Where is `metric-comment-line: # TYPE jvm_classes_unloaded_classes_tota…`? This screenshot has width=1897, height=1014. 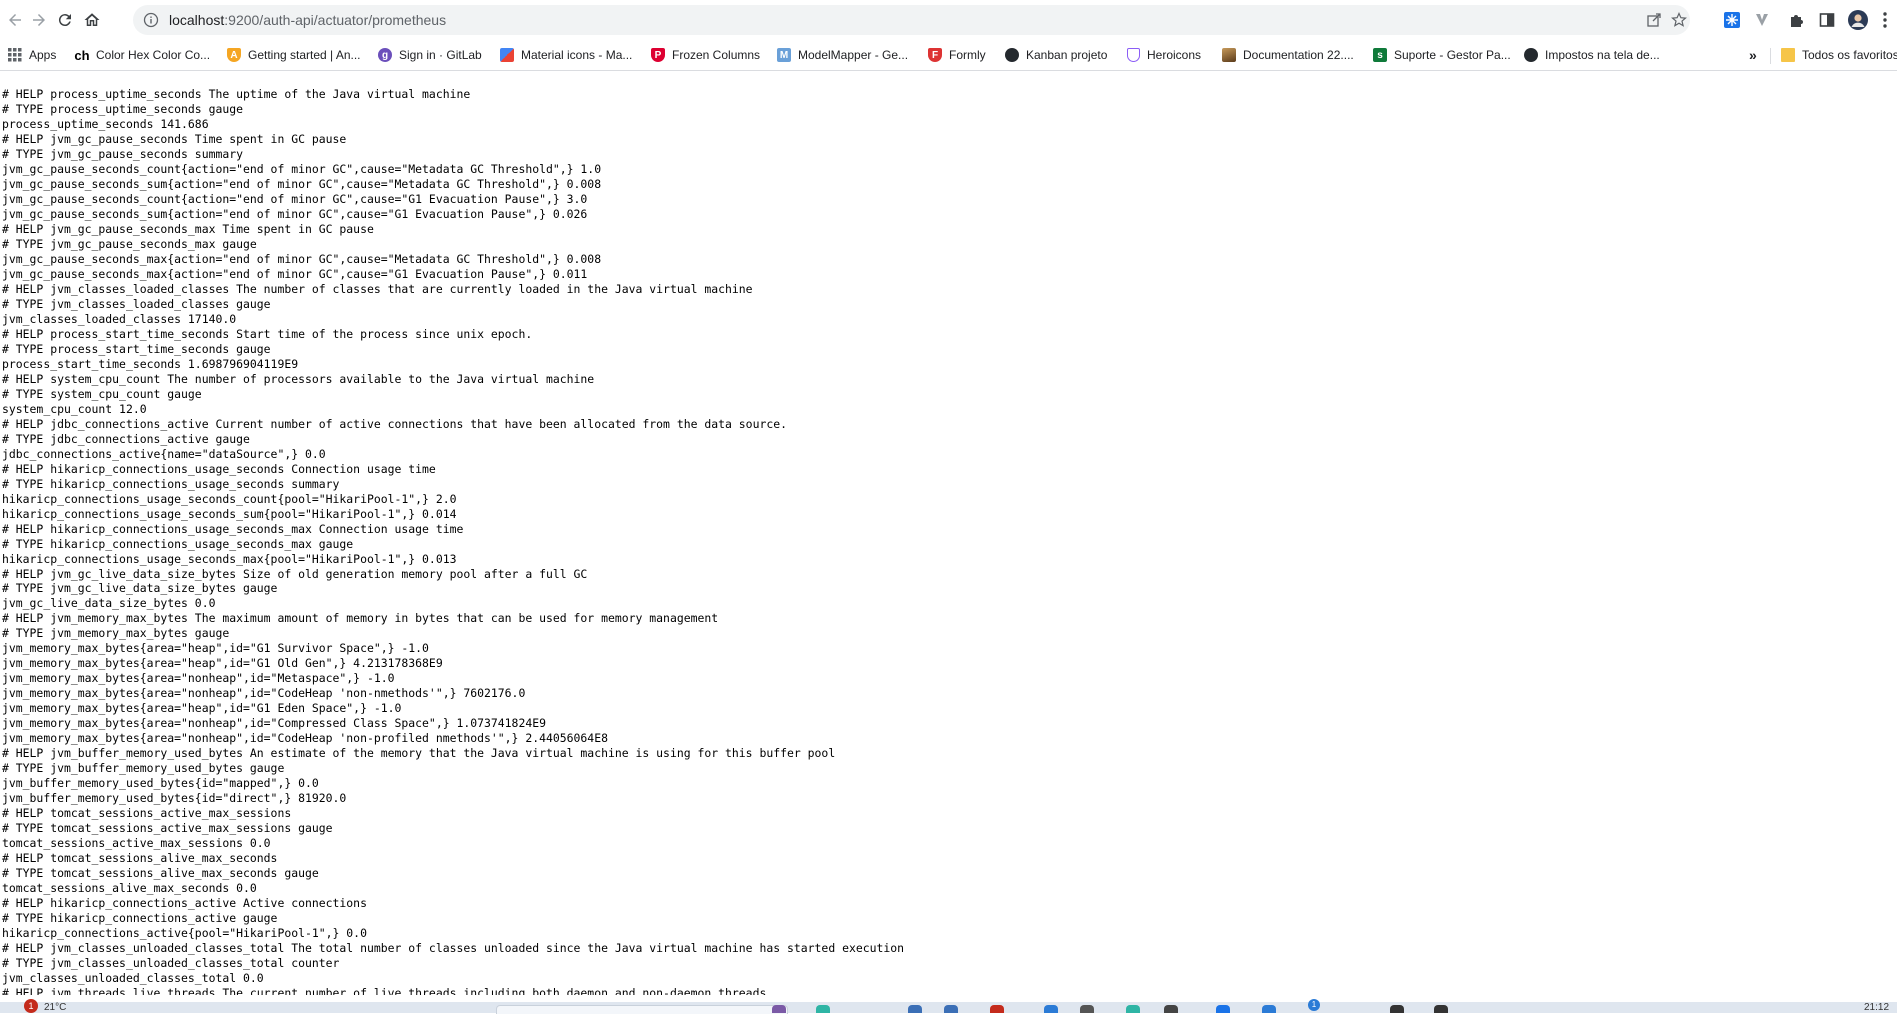
metric-comment-line: # TYPE jvm_classes_unloaded_classes_tota… is located at coordinates (171, 963).